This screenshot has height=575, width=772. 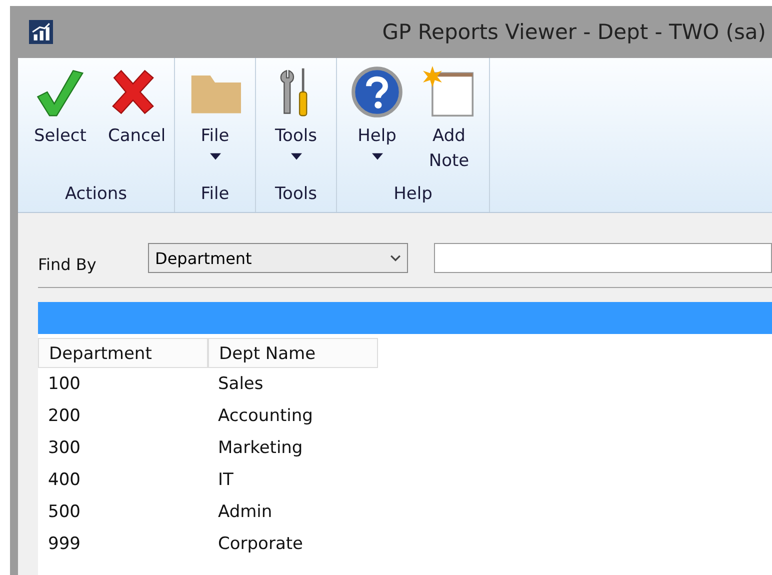 I want to click on table-cell-text: 200, so click(x=64, y=416).